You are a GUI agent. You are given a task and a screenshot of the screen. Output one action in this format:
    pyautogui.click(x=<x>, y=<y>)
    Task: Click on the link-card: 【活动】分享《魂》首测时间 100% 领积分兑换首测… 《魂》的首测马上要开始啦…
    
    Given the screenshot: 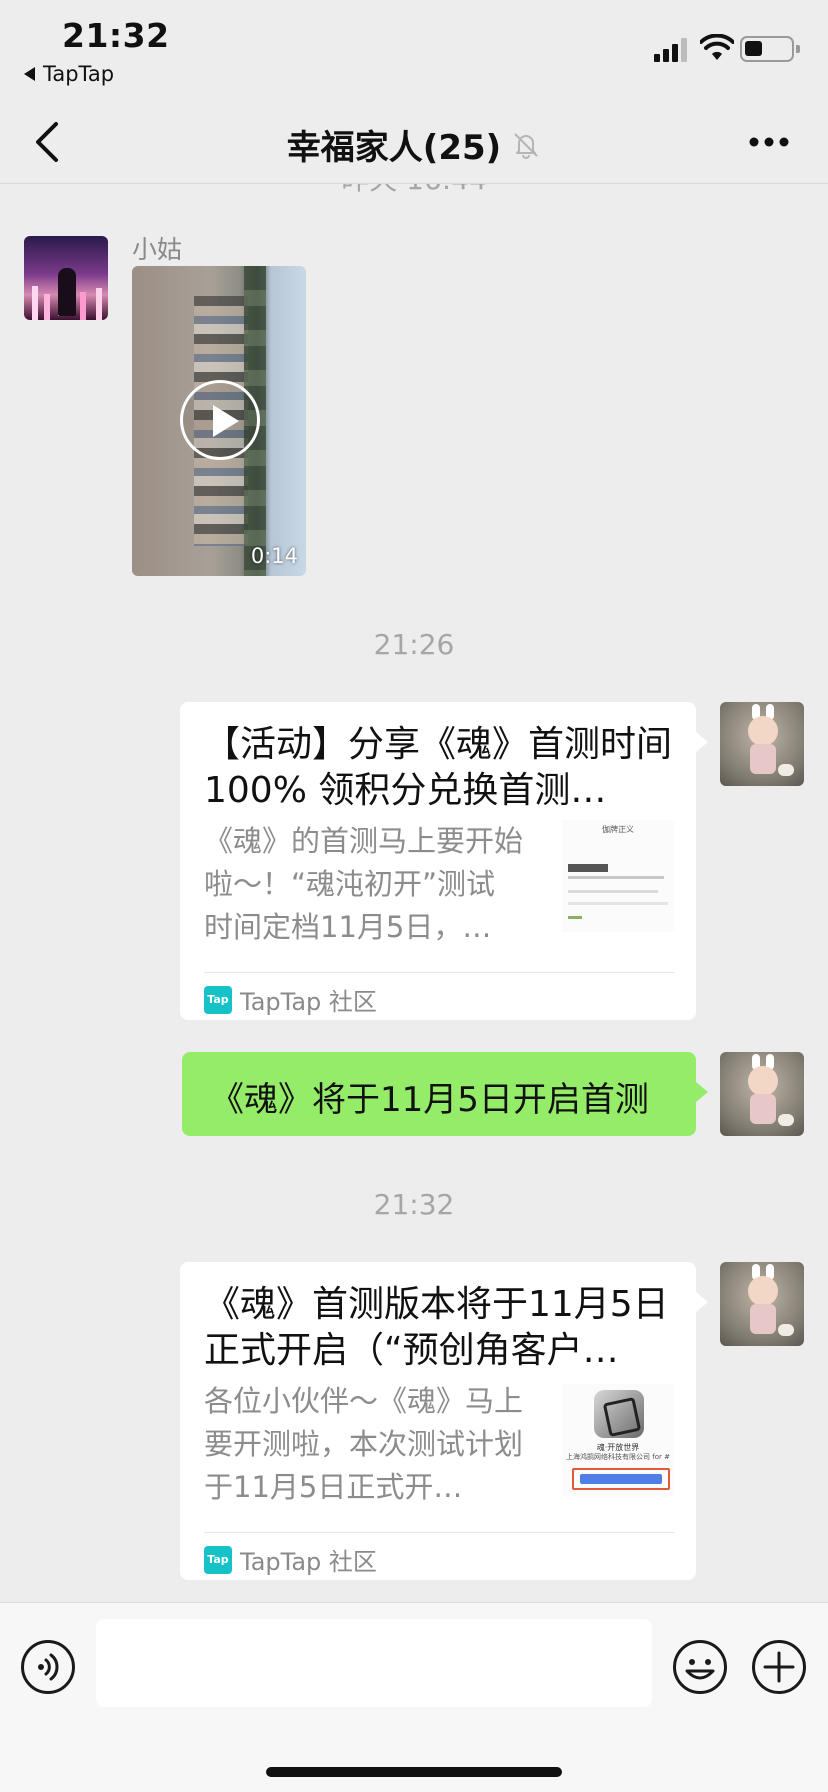 What is the action you would take?
    pyautogui.click(x=444, y=861)
    